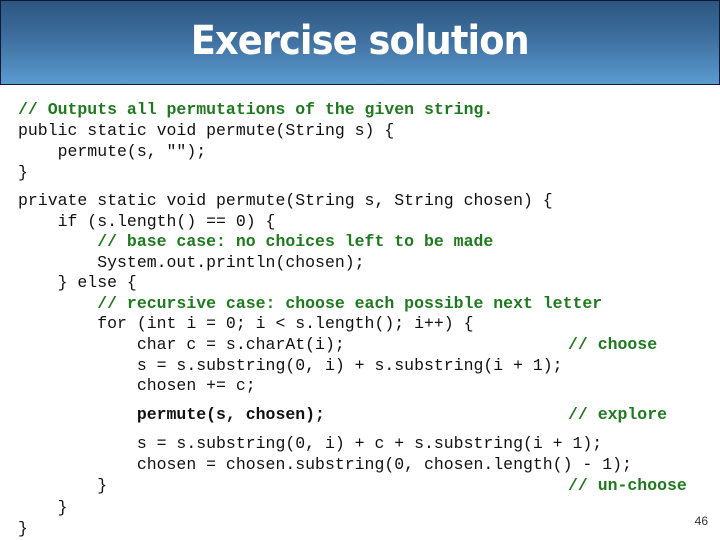 This screenshot has height=540, width=720. Describe the element at coordinates (191, 262) in the screenshot. I see `code-line: System.out.println(chosen);` at that location.